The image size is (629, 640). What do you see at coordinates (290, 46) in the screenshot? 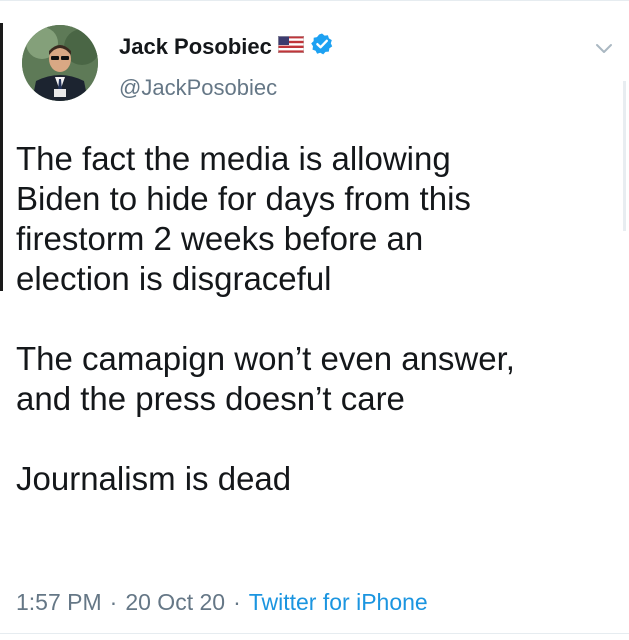
I see `us-flag-icon` at bounding box center [290, 46].